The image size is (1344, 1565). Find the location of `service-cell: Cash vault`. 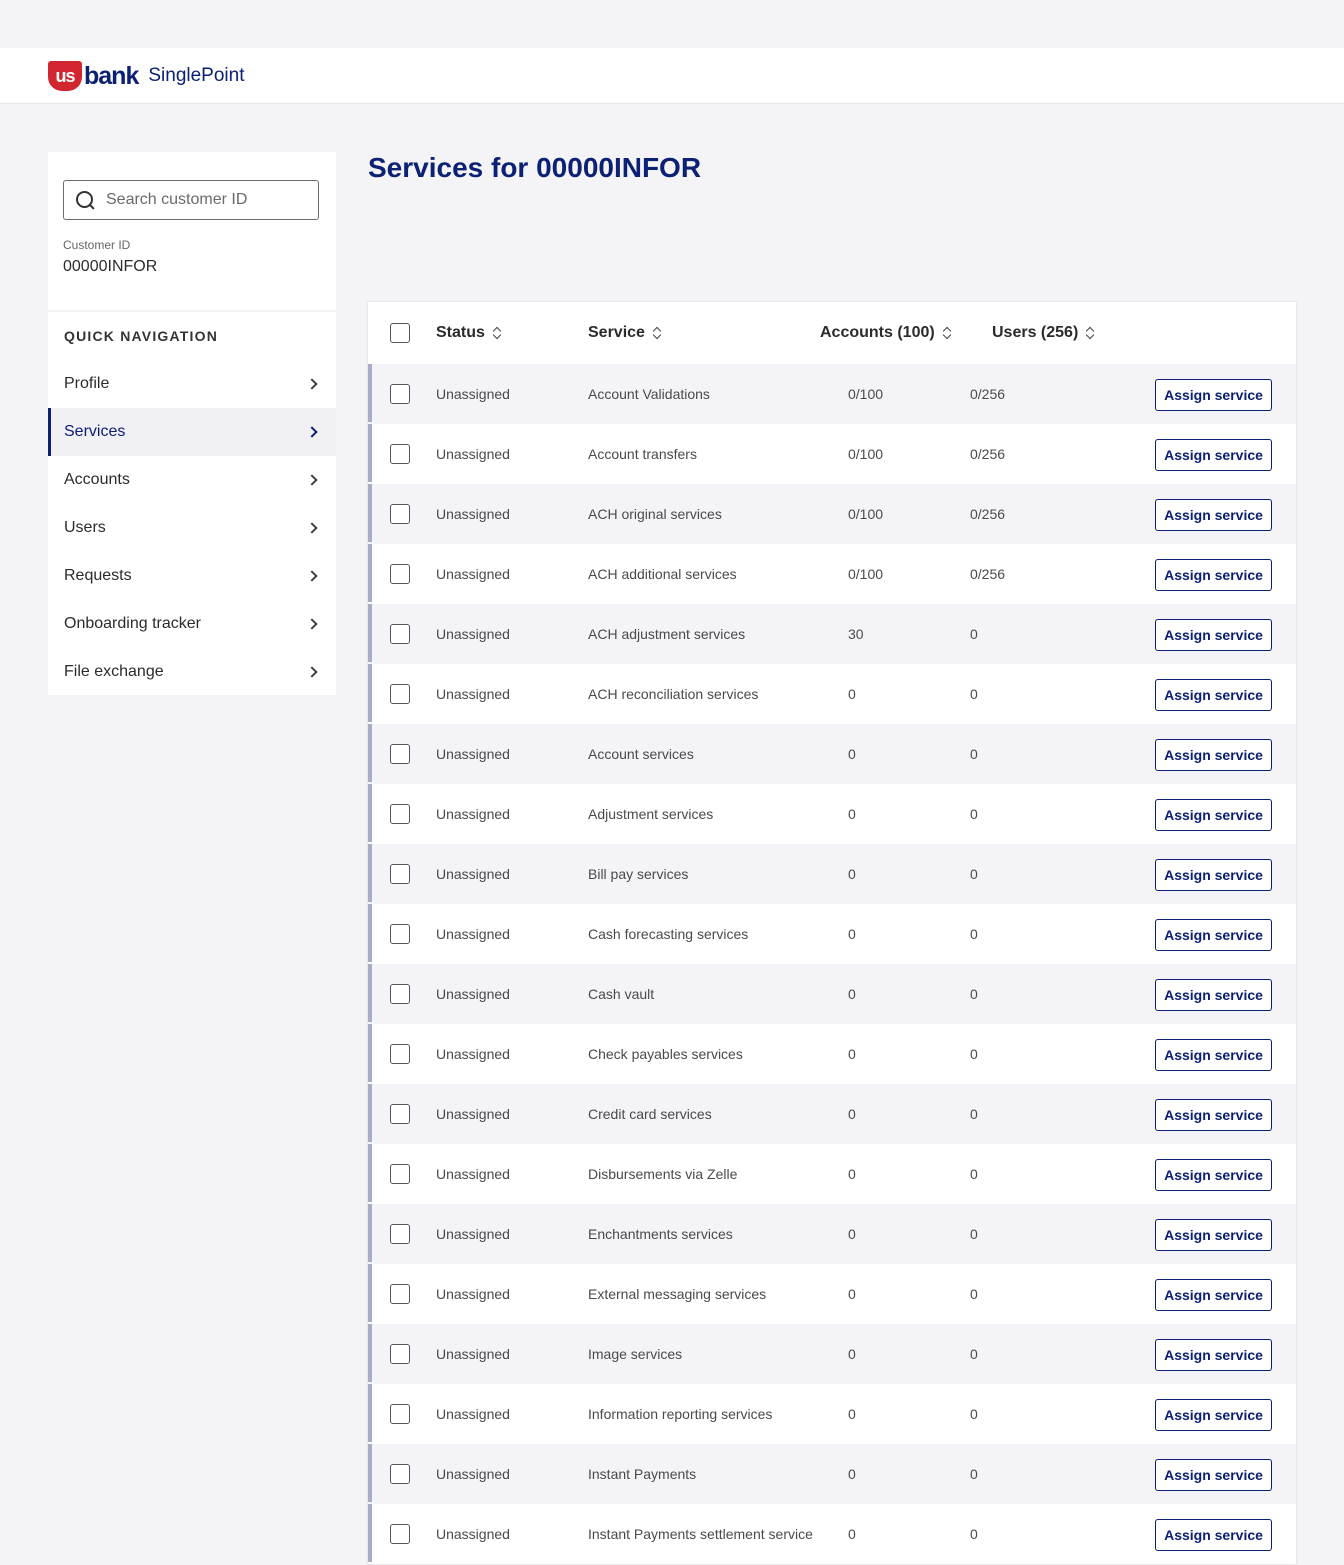

service-cell: Cash vault is located at coordinates (621, 994).